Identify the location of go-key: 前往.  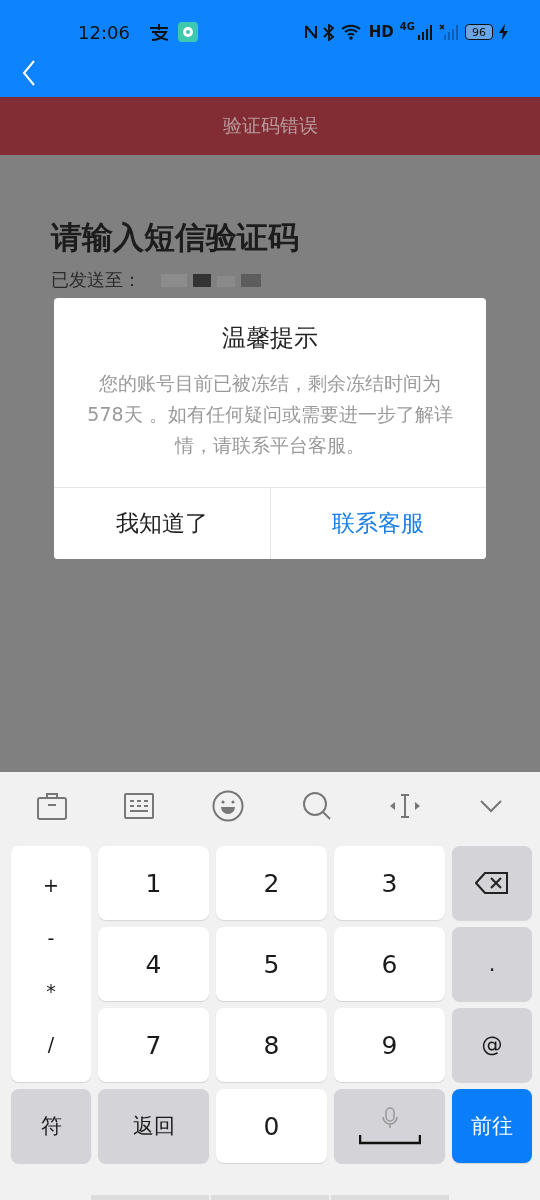
(492, 1126).